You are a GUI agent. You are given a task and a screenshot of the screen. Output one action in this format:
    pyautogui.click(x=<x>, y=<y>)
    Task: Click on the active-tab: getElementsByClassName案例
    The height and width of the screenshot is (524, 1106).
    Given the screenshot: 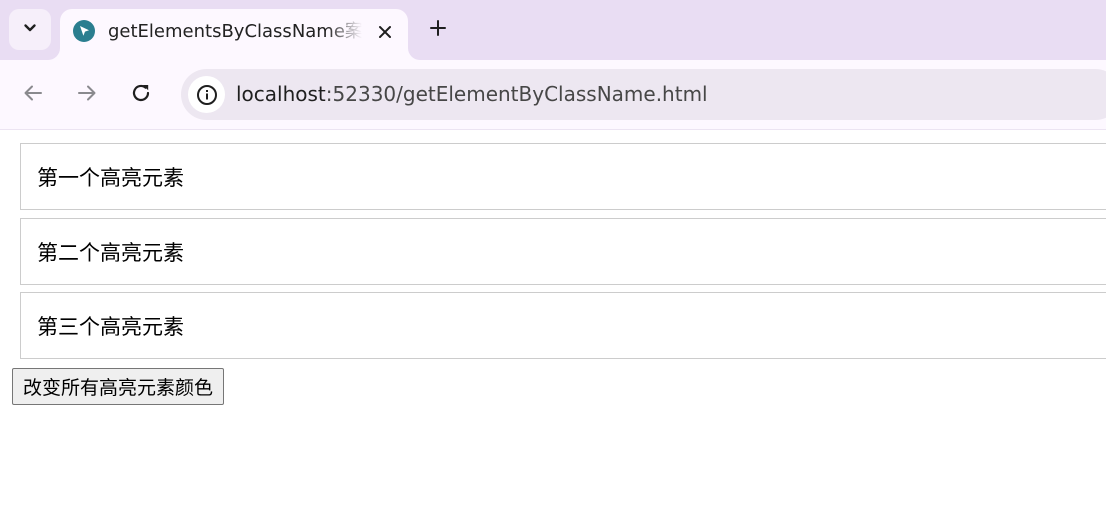 What is the action you would take?
    pyautogui.click(x=234, y=34)
    